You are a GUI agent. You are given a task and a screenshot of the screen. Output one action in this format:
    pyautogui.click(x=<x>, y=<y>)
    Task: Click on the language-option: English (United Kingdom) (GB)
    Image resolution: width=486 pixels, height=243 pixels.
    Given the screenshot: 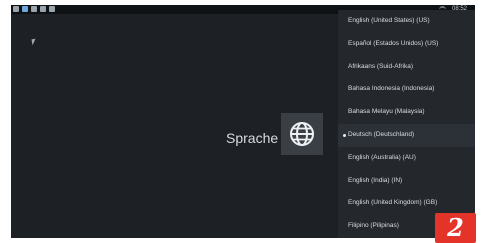 What is the action you would take?
    pyautogui.click(x=406, y=203)
    